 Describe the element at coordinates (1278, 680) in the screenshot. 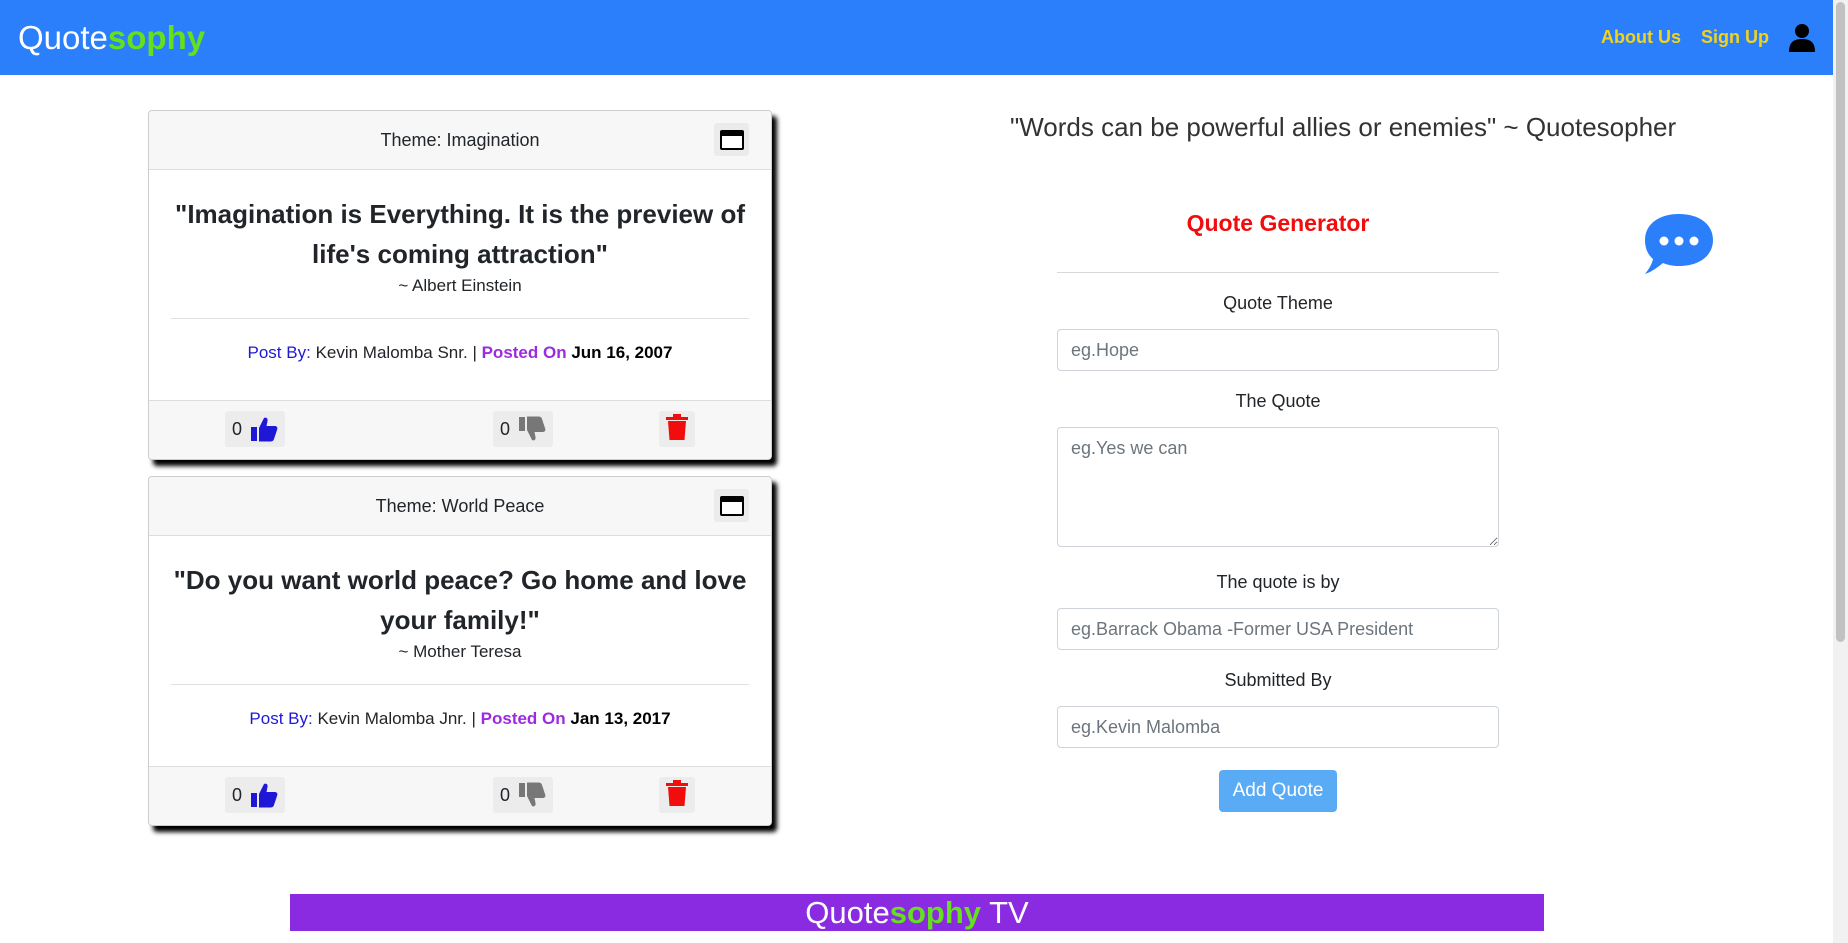

I see `submitted-by-label: Submitted By` at that location.